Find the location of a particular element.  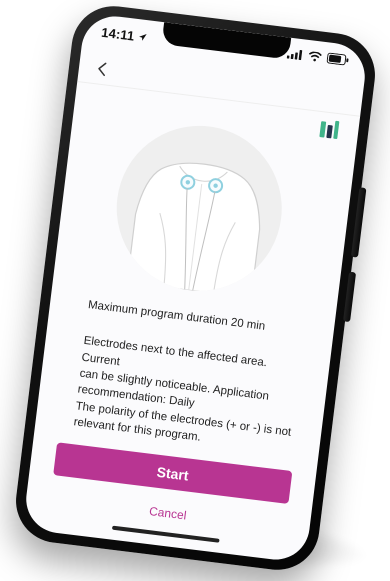

electrode-left-icon is located at coordinates (188, 182).